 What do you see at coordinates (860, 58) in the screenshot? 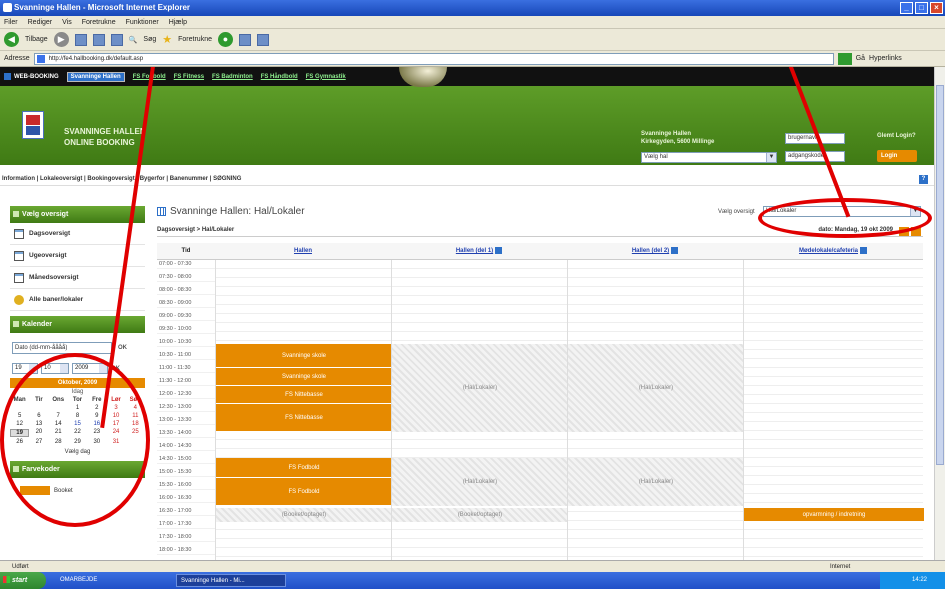
I see `go-button: Gå` at bounding box center [860, 58].